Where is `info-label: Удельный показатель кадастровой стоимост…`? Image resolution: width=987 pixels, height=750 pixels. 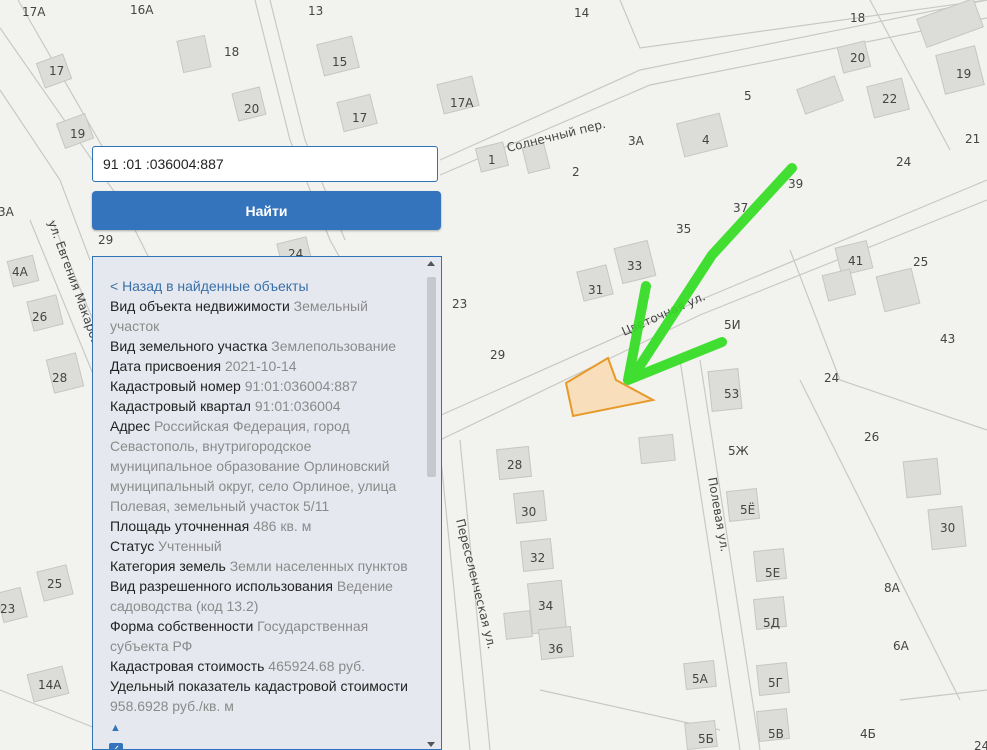 info-label: Удельный показатель кадастровой стоимост… is located at coordinates (259, 686).